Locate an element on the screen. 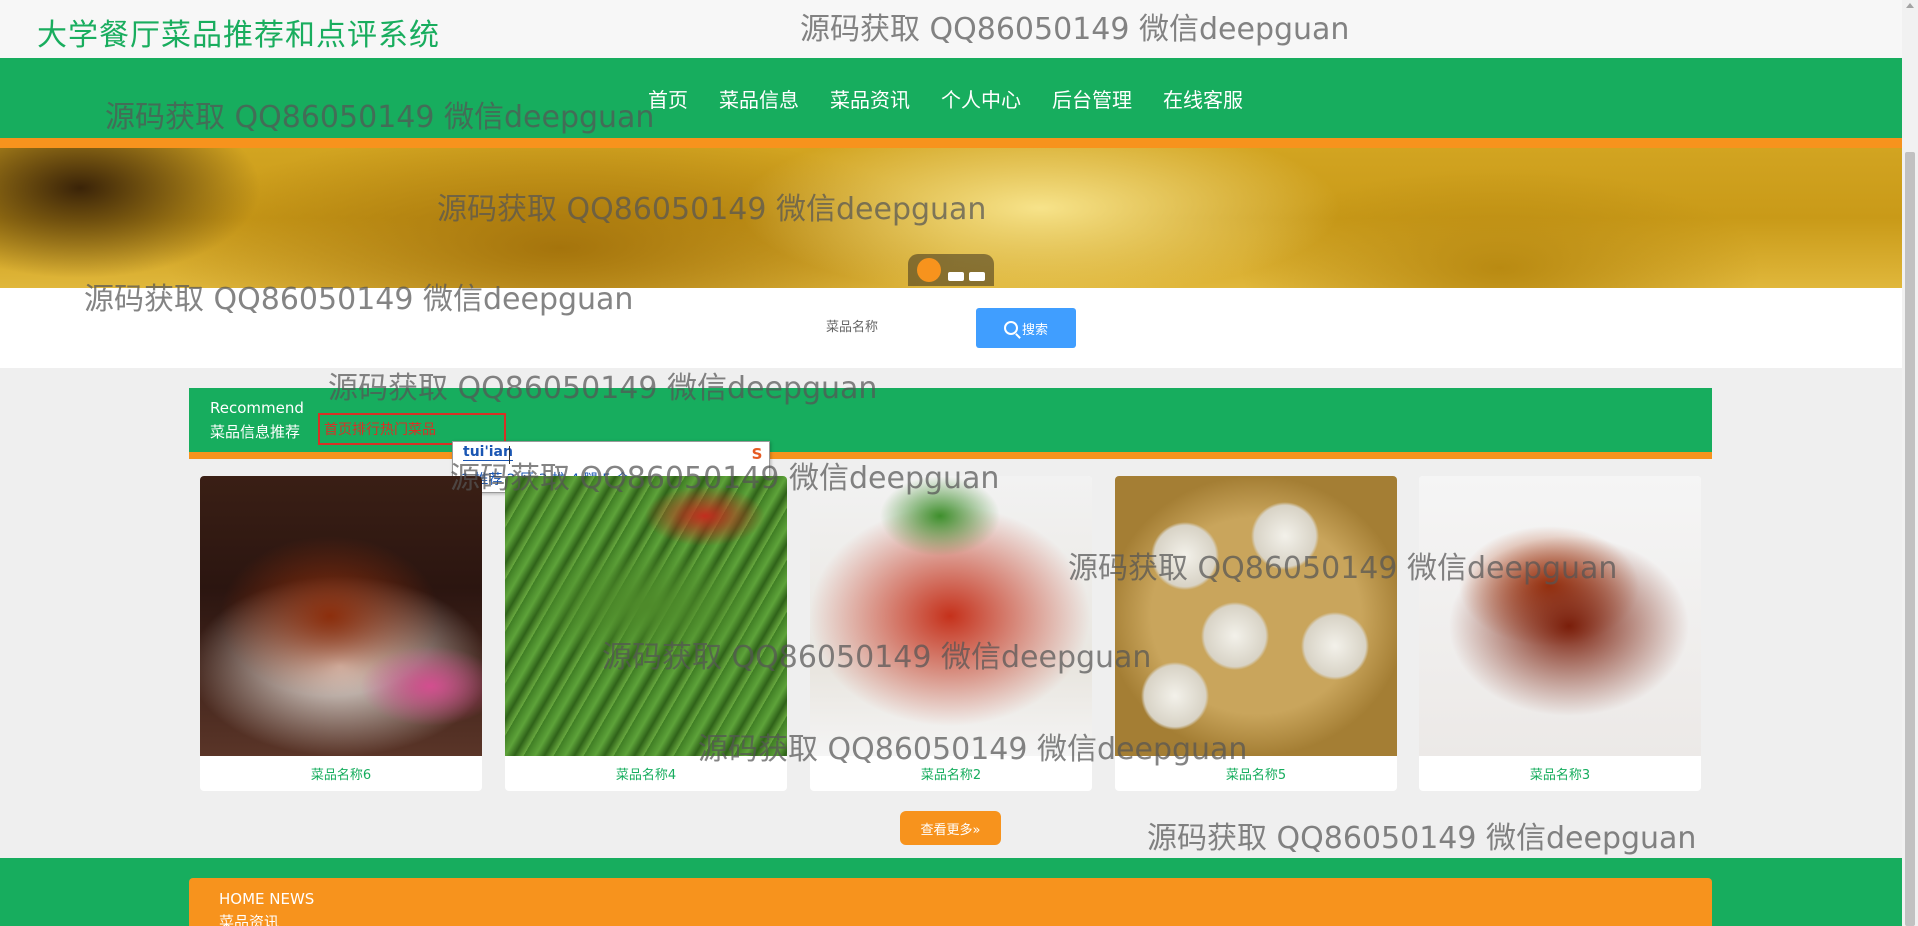  nav-item-online-service: 在线客服 is located at coordinates (1203, 98).